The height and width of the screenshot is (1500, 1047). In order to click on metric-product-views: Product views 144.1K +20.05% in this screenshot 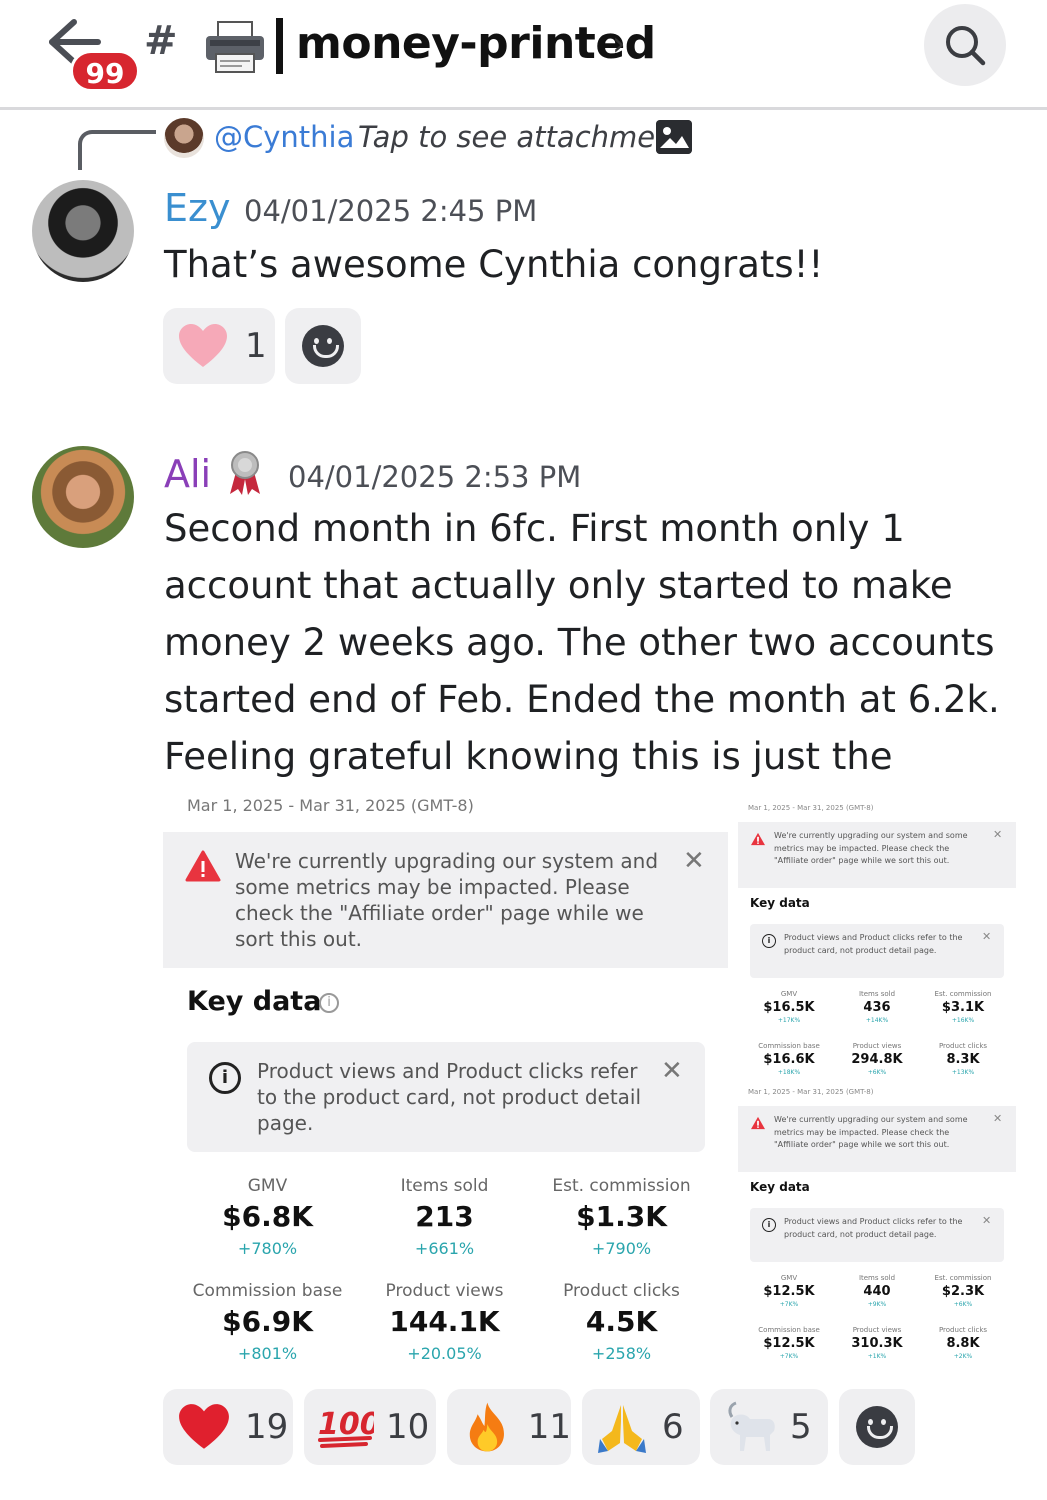, I will do `click(444, 1322)`.